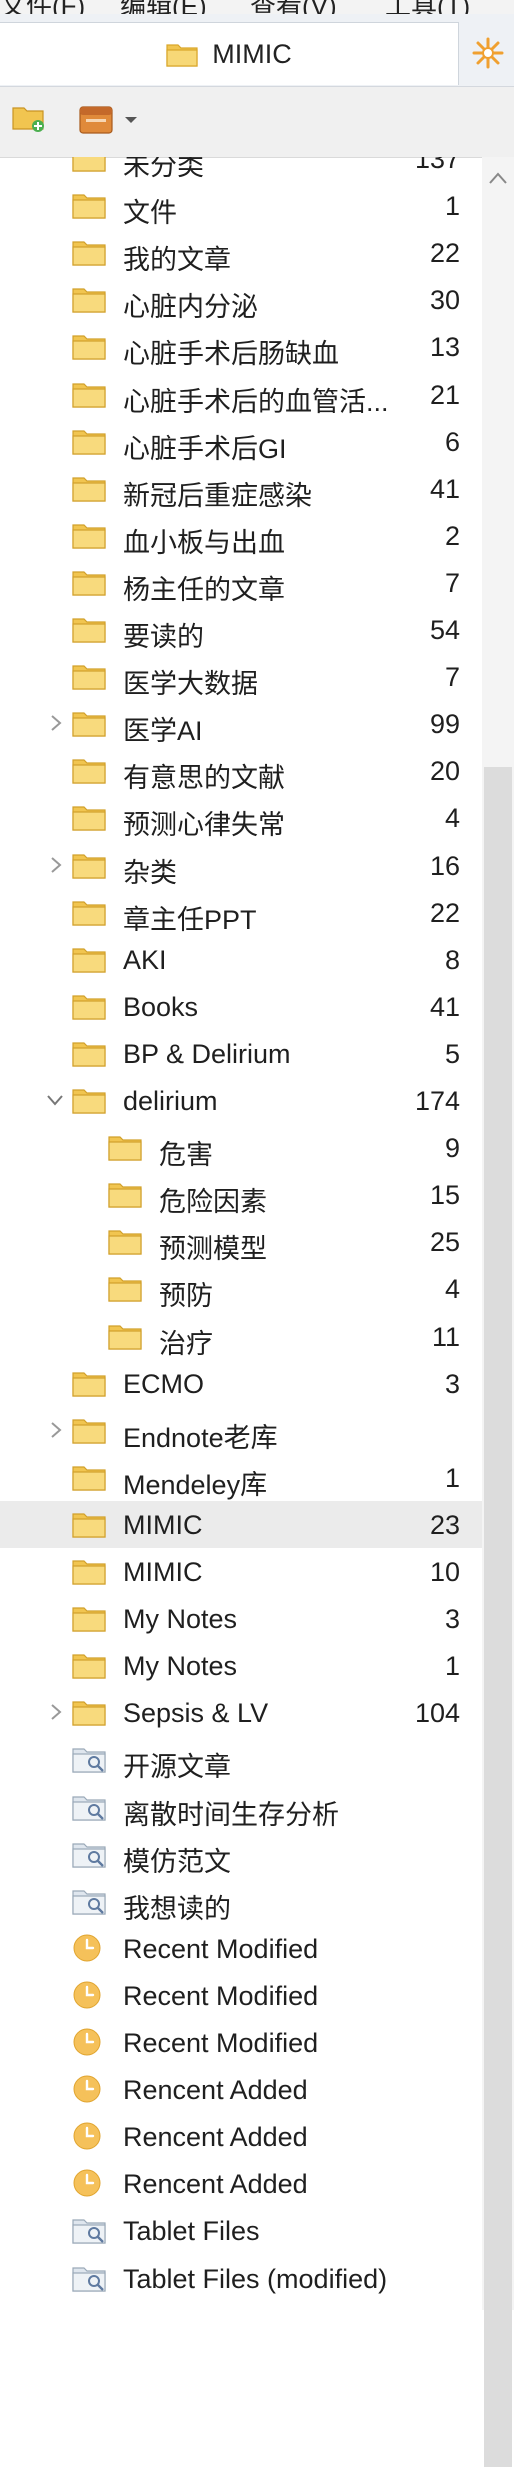 The width and height of the screenshot is (514, 2467). Describe the element at coordinates (190, 684) in the screenshot. I see `tree-row-label: 医学大数据` at that location.